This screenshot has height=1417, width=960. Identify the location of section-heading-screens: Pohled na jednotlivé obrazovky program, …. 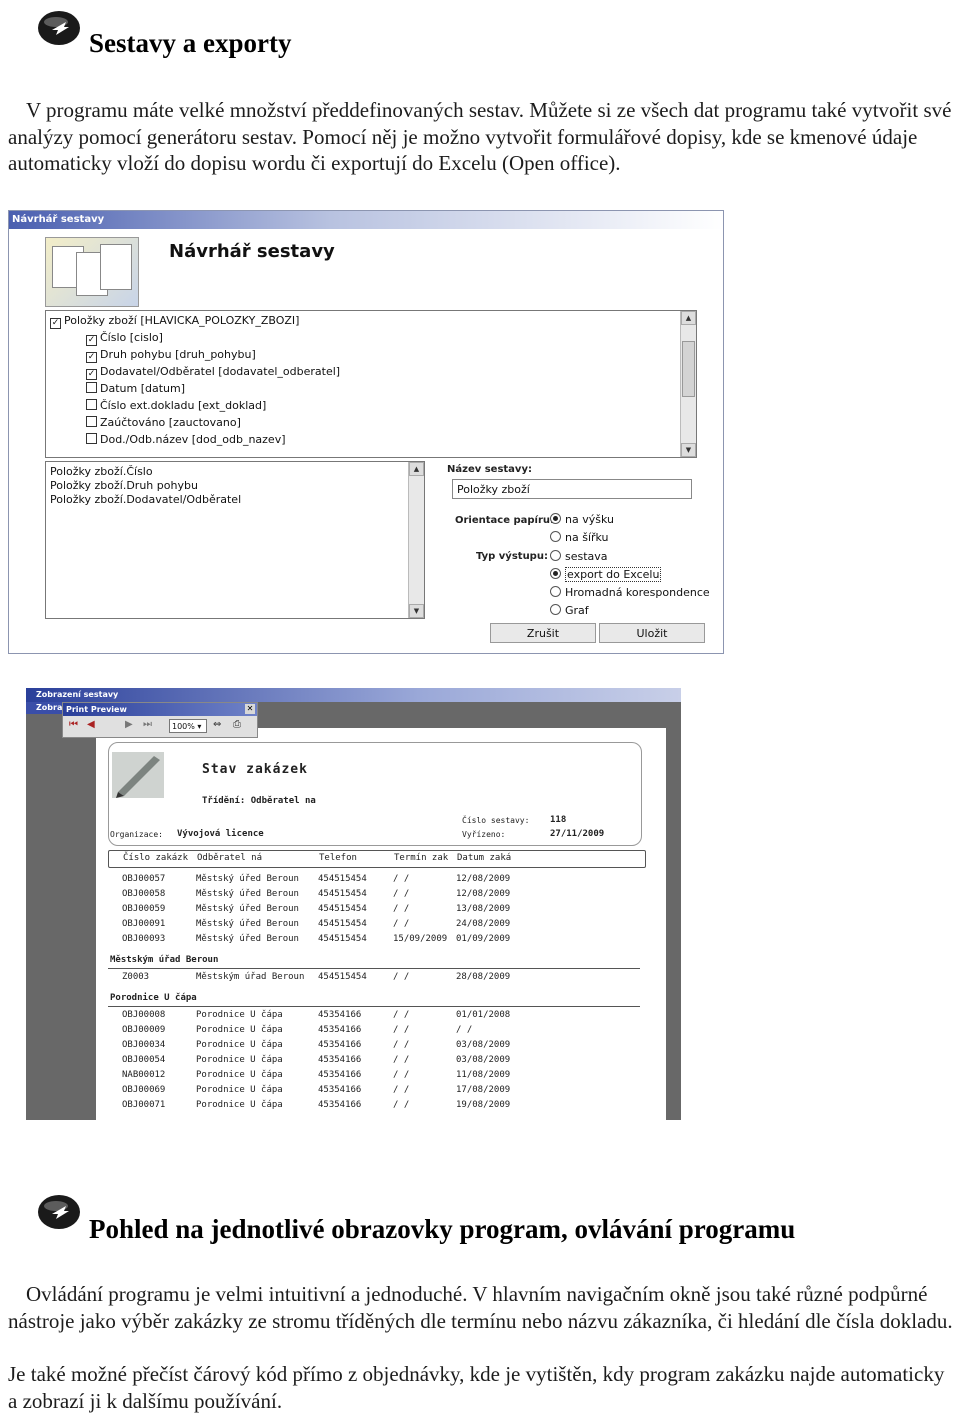
(442, 1229).